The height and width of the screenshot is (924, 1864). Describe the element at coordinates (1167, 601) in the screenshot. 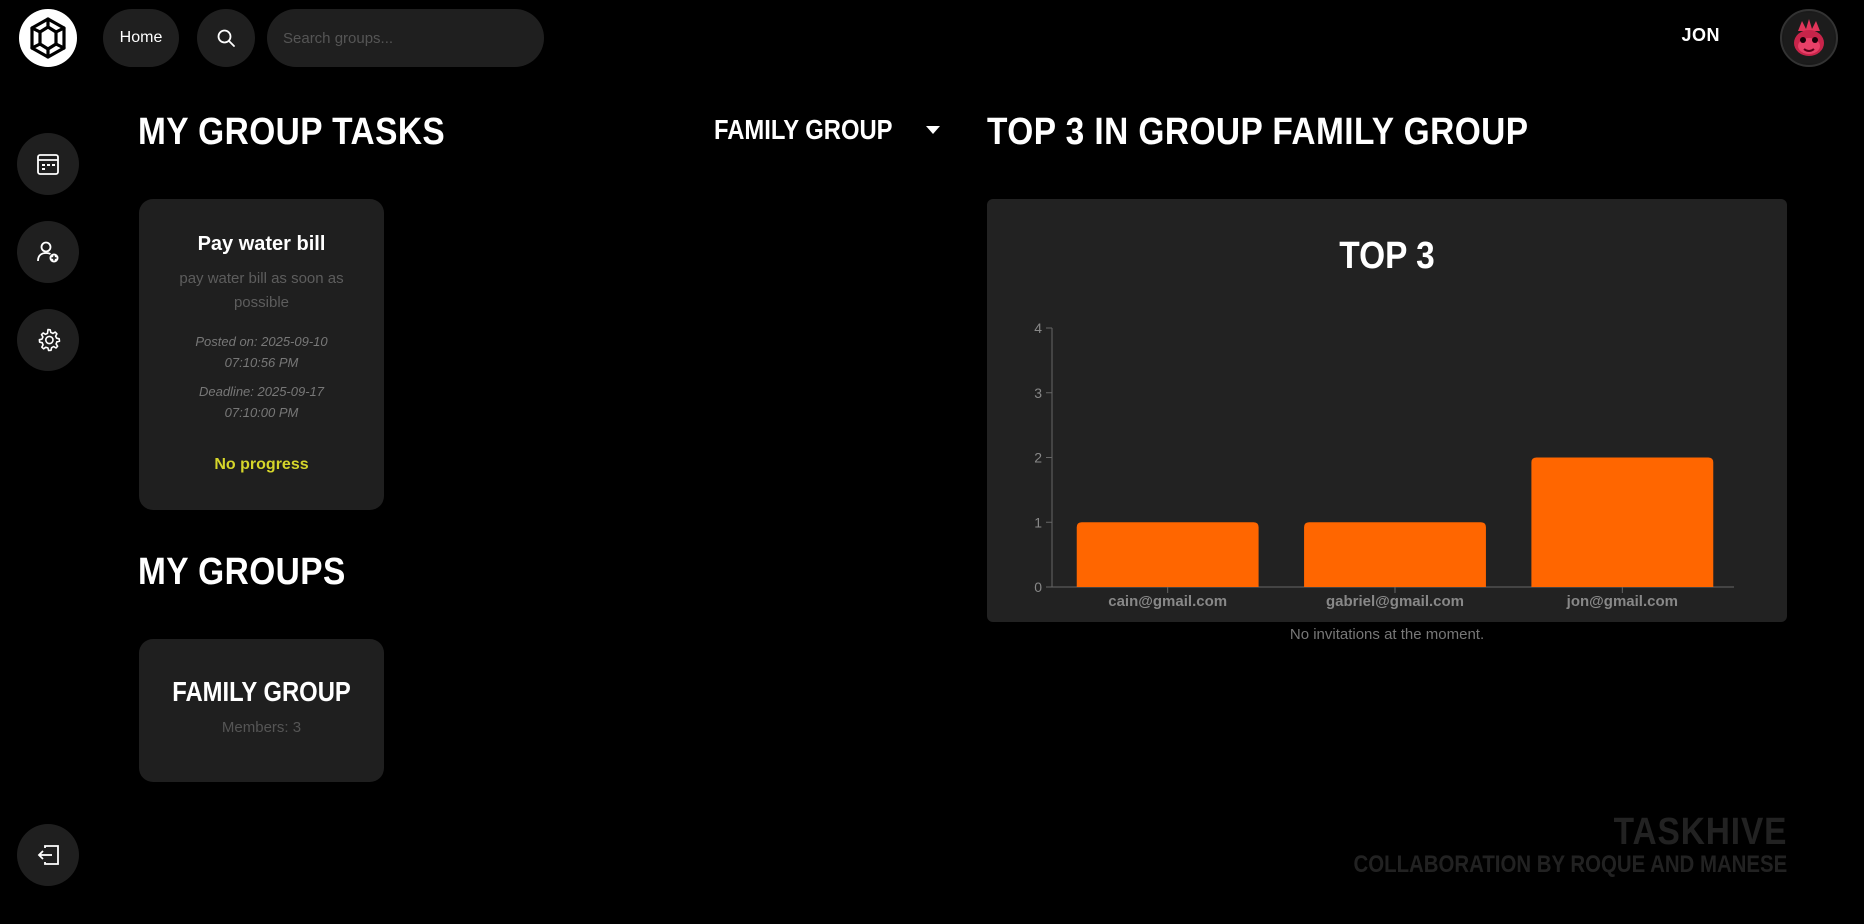

I see `x-tick-label: cain@gmail.com` at that location.